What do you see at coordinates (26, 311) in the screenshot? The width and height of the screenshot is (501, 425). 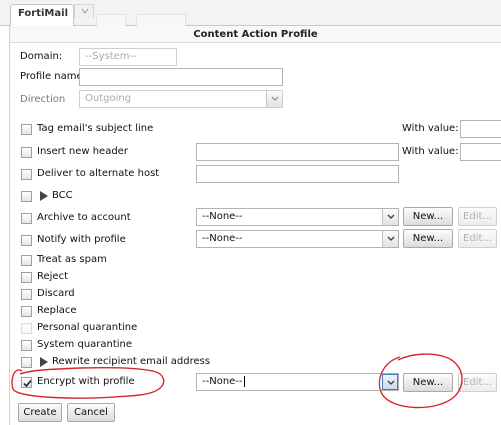 I see `replace-checkbox` at bounding box center [26, 311].